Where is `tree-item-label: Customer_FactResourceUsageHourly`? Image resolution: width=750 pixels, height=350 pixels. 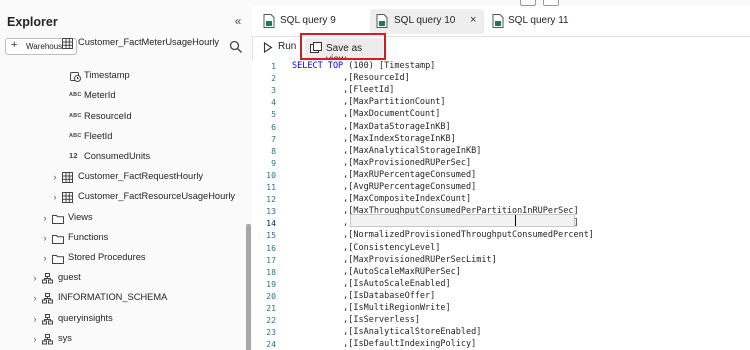
tree-item-label: Customer_FactResourceUsageHourly is located at coordinates (157, 196).